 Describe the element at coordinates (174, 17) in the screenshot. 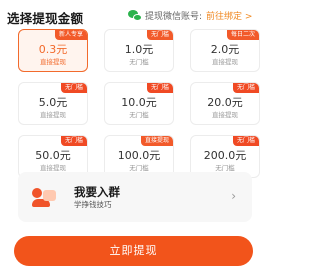

I see `wechat-account-label: 提现微信账号:` at that location.